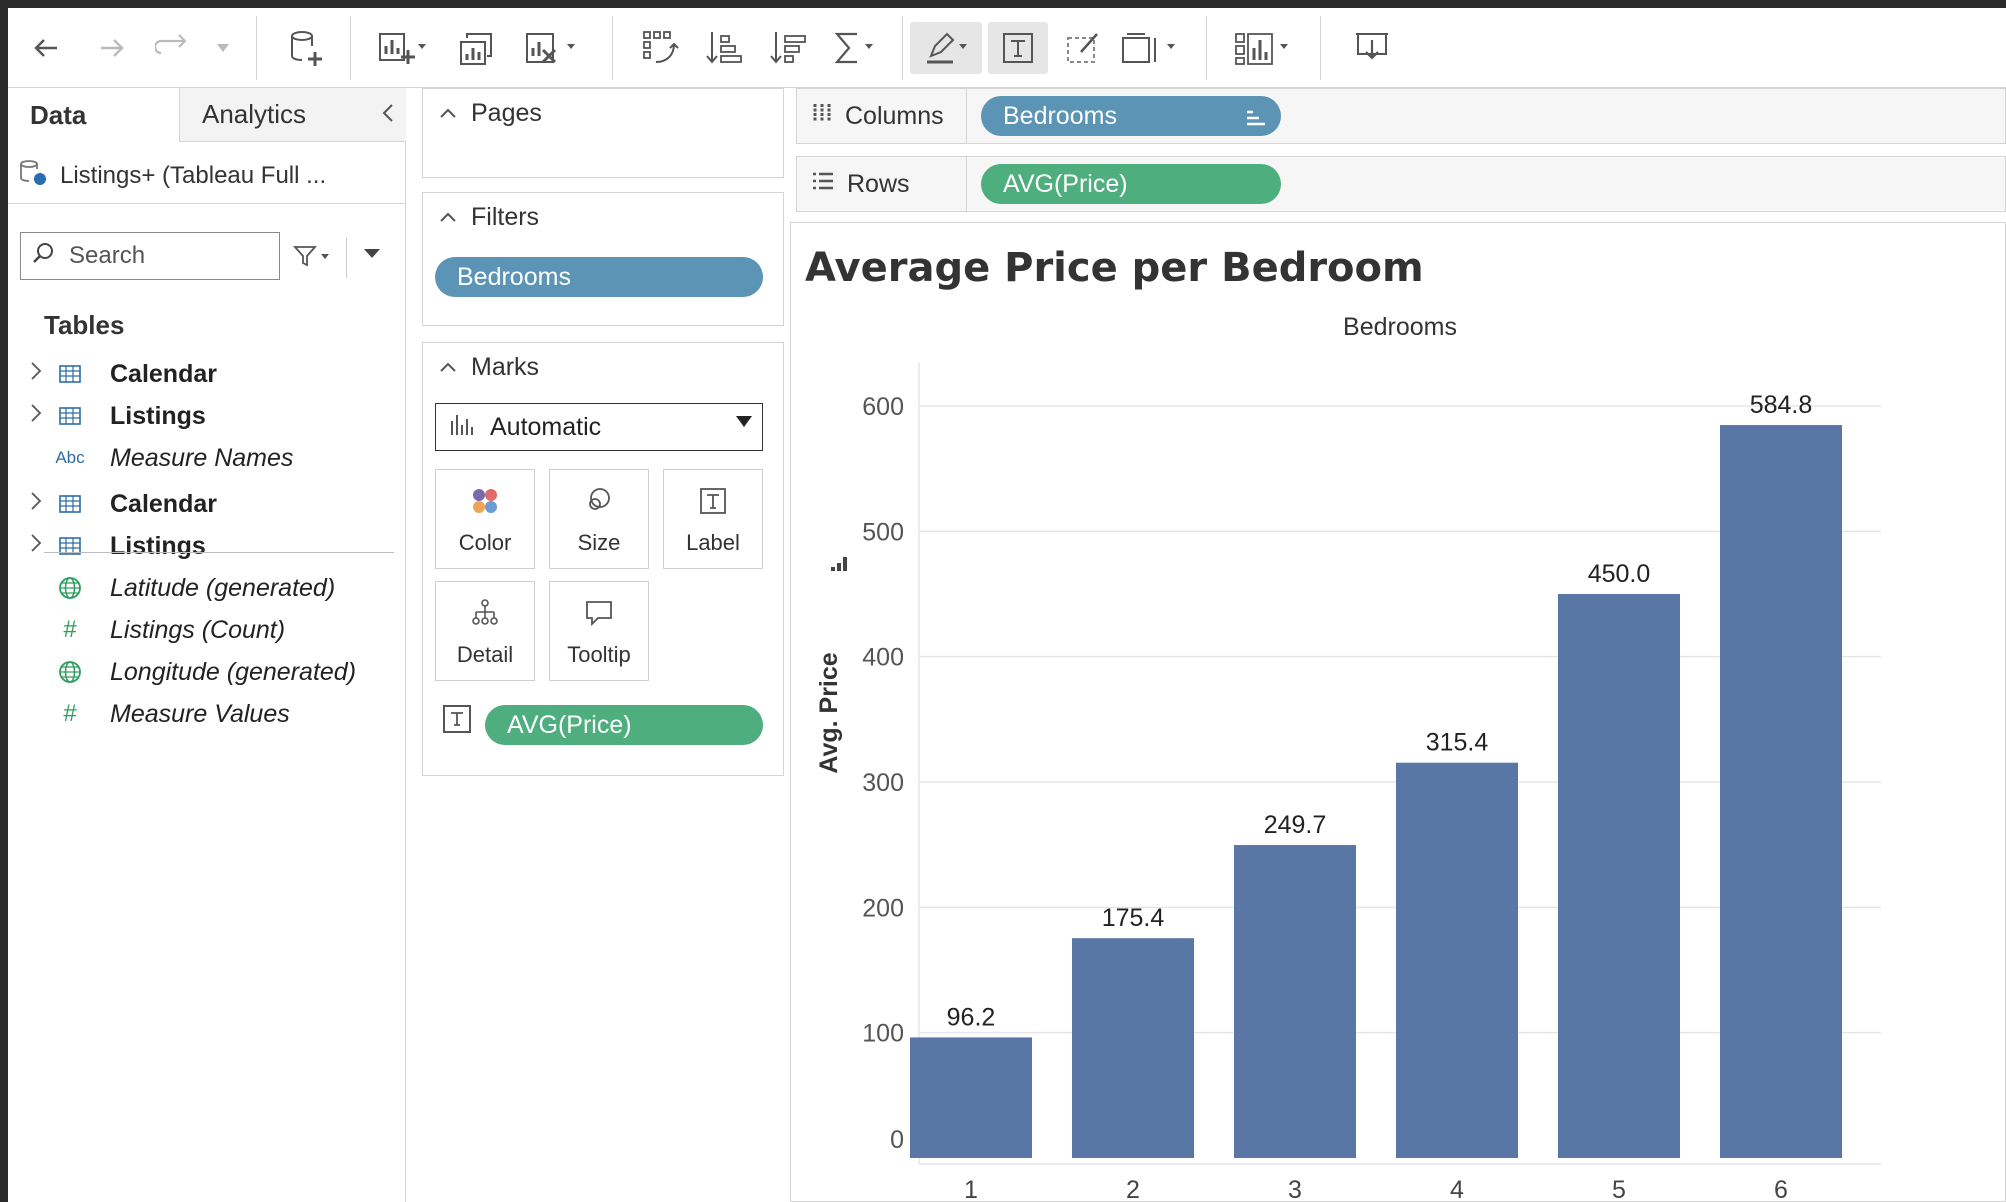 This screenshot has height=1202, width=2006. Describe the element at coordinates (878, 183) in the screenshot. I see `rows-text: Rows` at that location.